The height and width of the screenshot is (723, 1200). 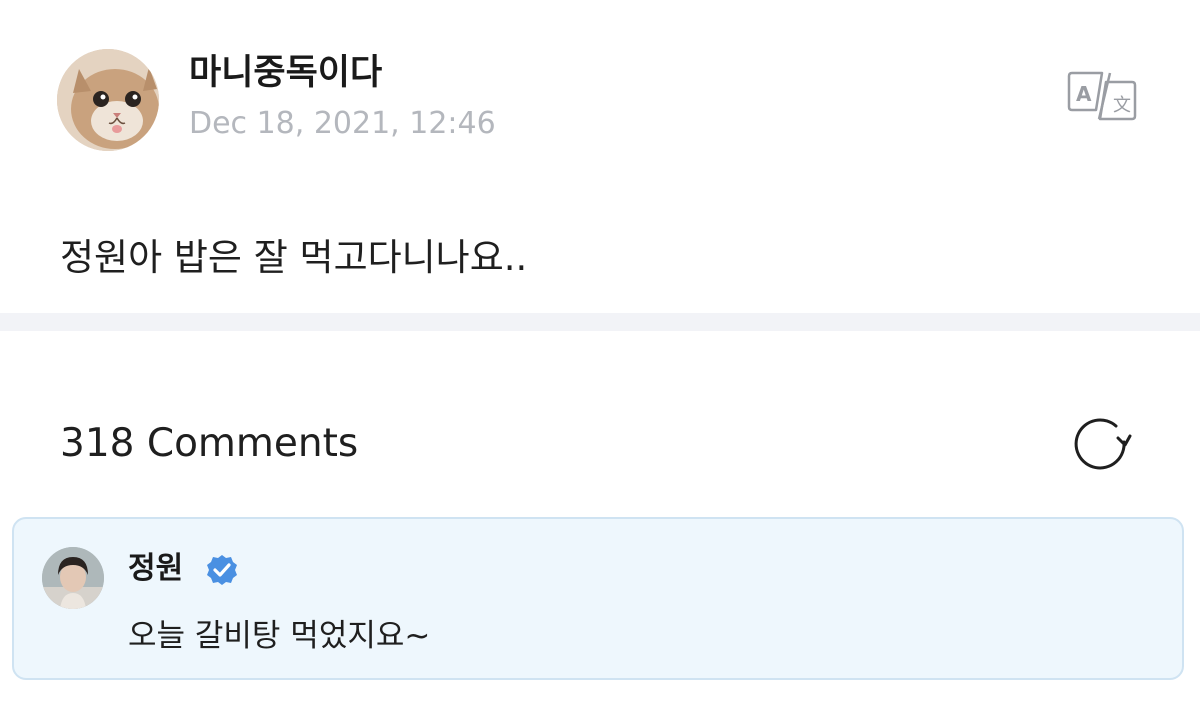 What do you see at coordinates (1102, 444) in the screenshot?
I see `refresh-icon` at bounding box center [1102, 444].